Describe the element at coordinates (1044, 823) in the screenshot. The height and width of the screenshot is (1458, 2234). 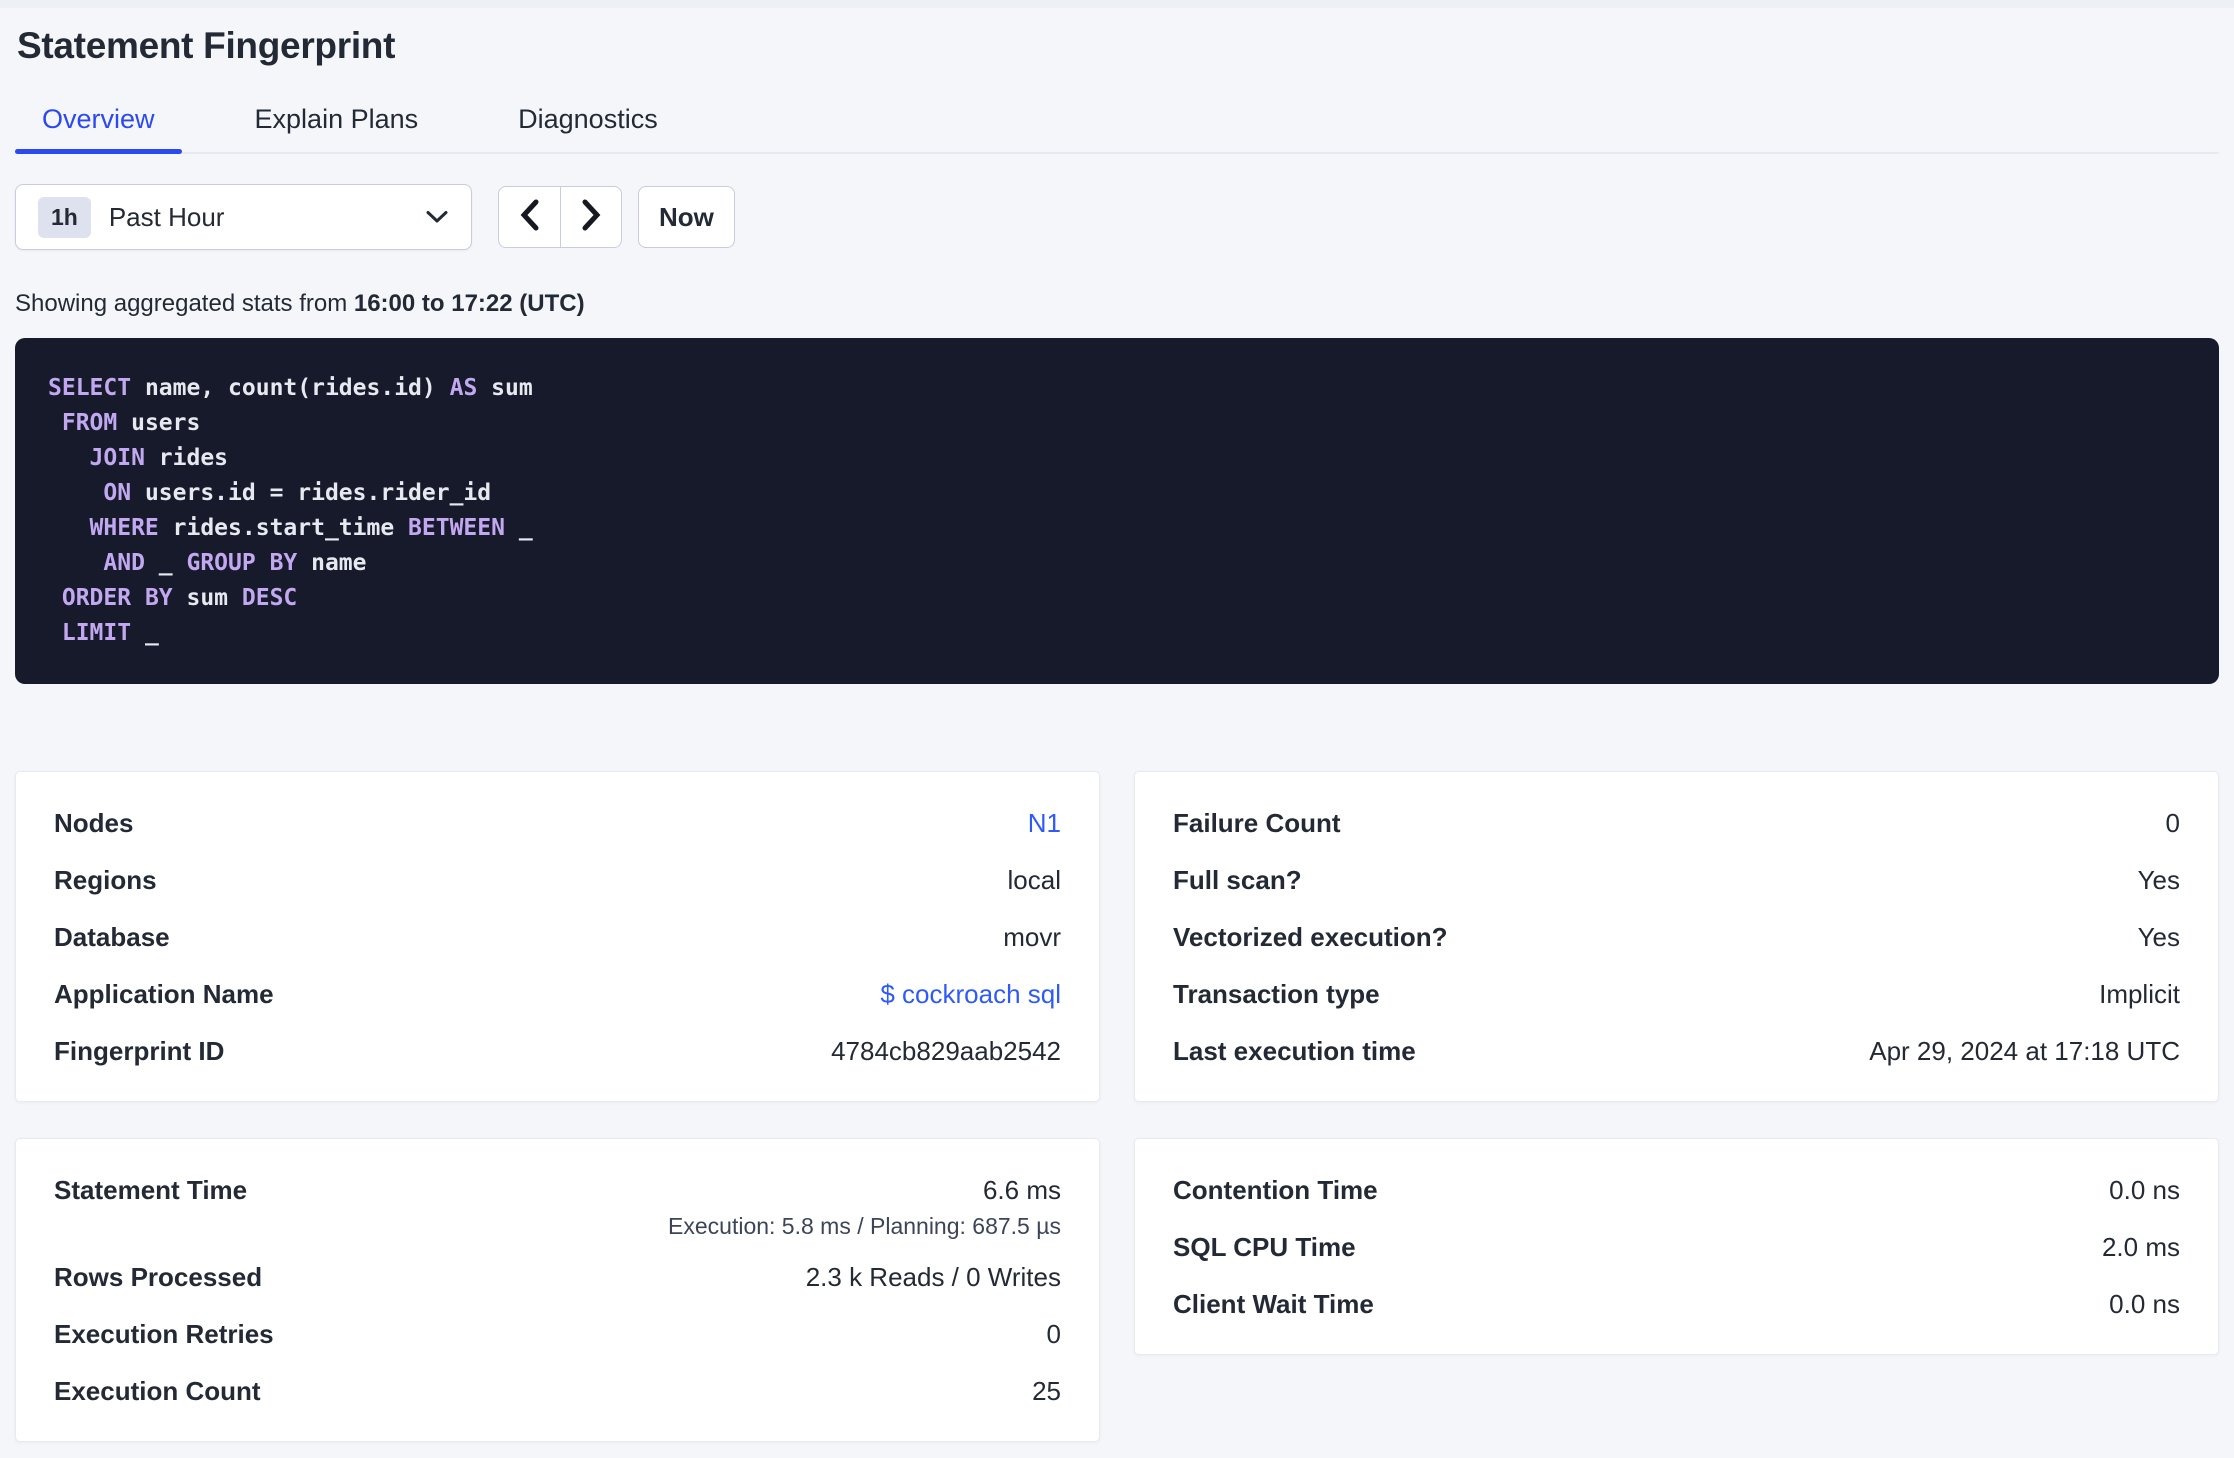
I see `stat-value-link: N1` at that location.